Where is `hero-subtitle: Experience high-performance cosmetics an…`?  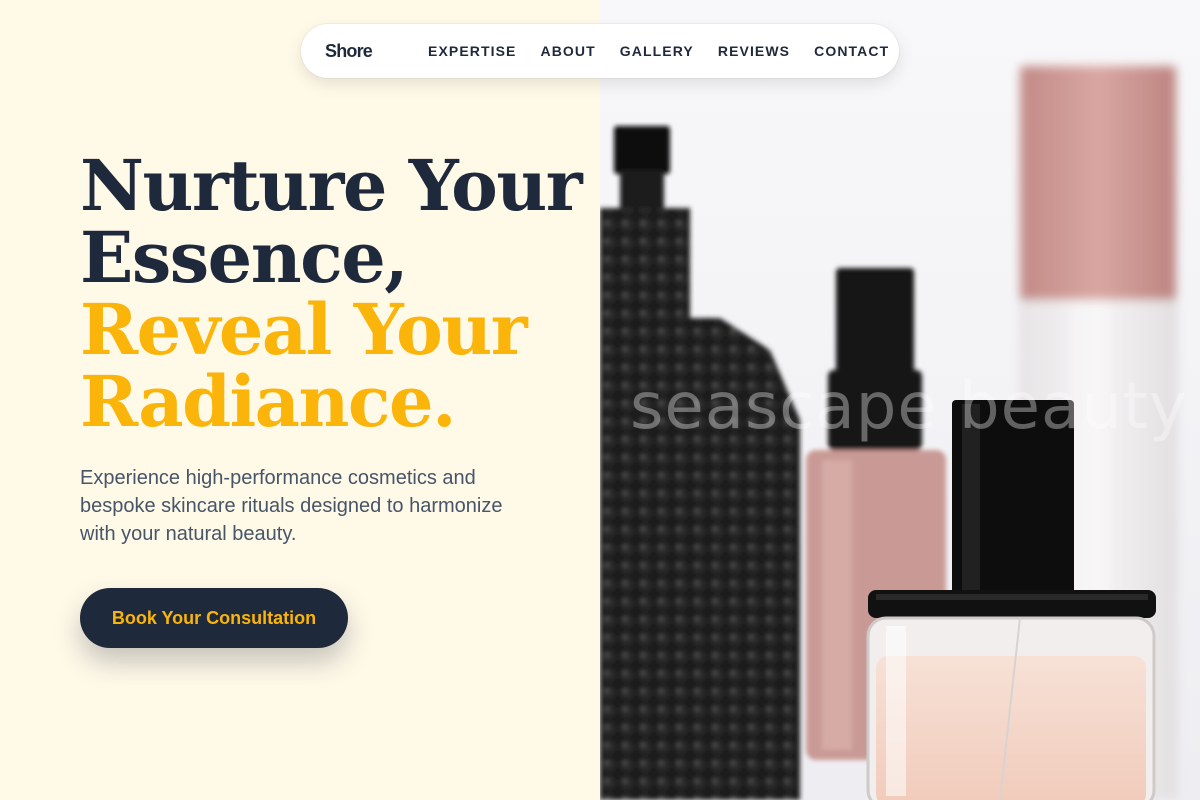 hero-subtitle: Experience high-performance cosmetics an… is located at coordinates (291, 506).